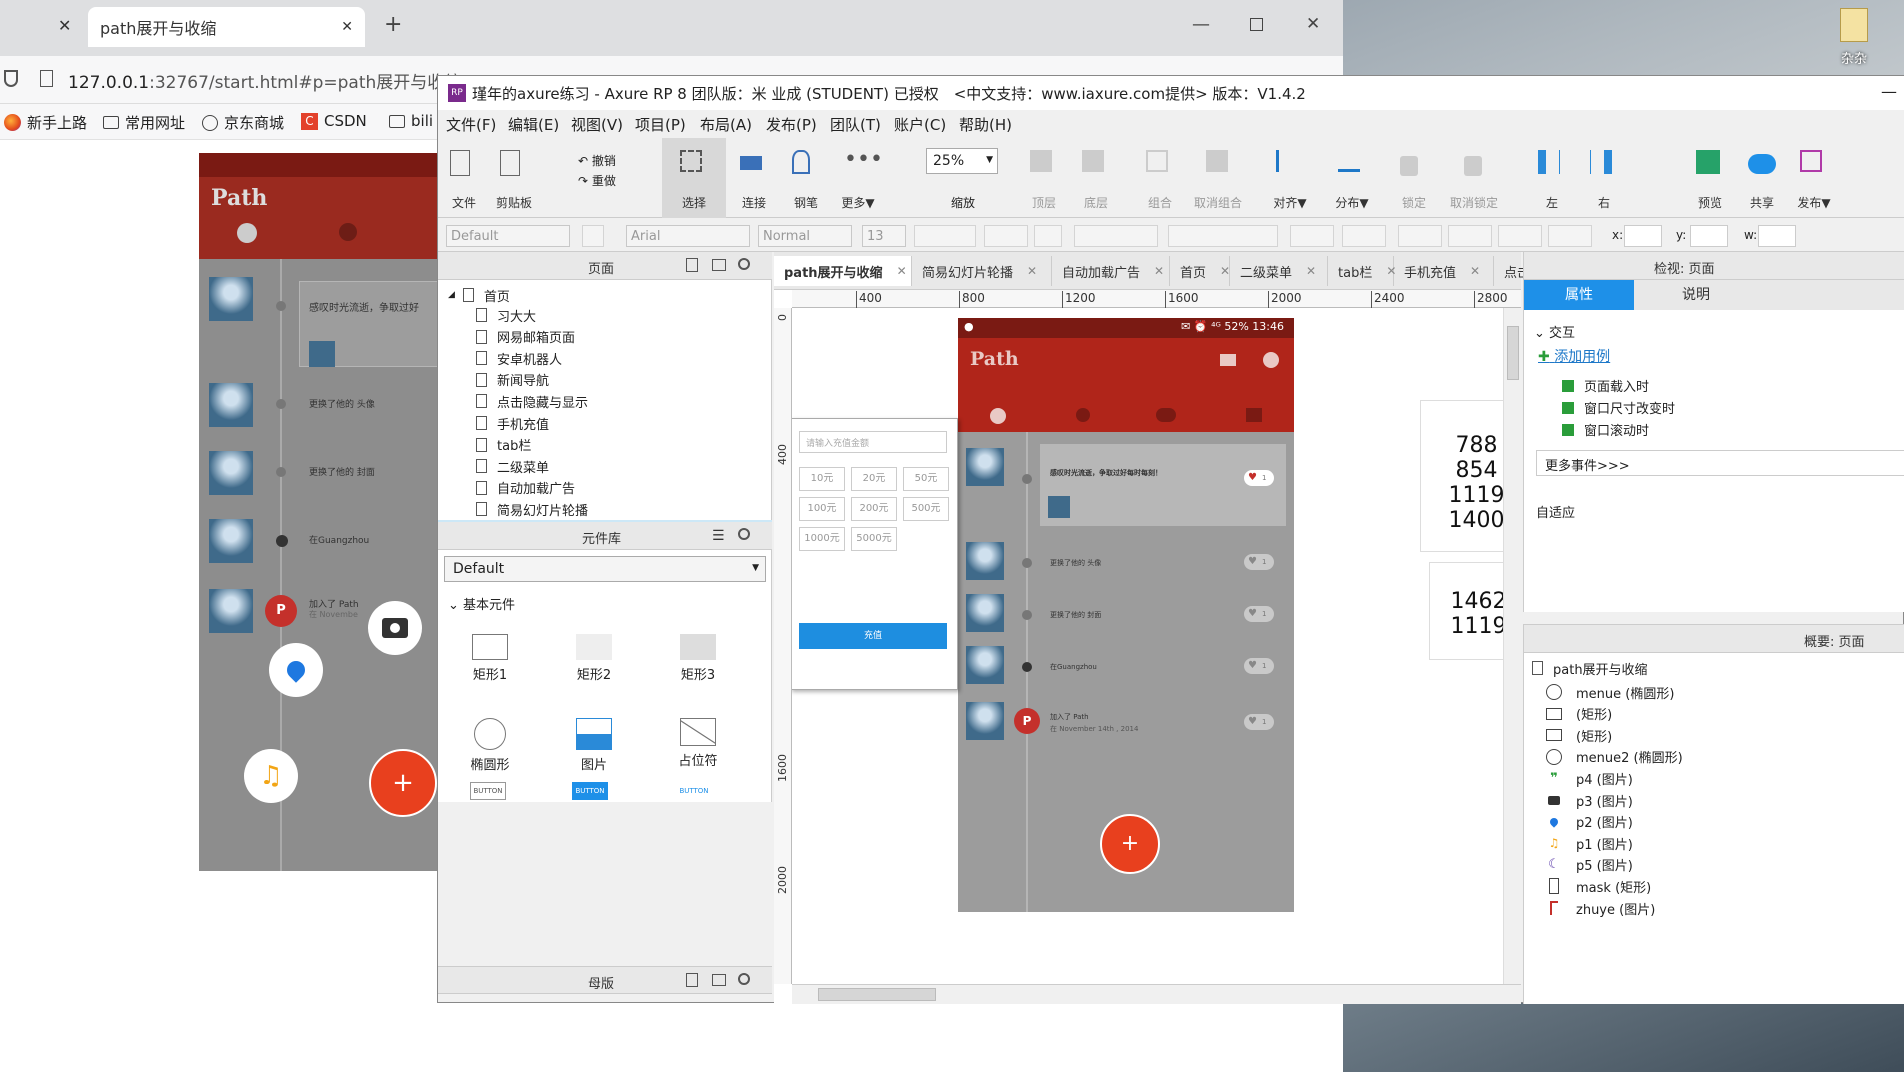  I want to click on clipboard-button: 剪贴板, so click(514, 178).